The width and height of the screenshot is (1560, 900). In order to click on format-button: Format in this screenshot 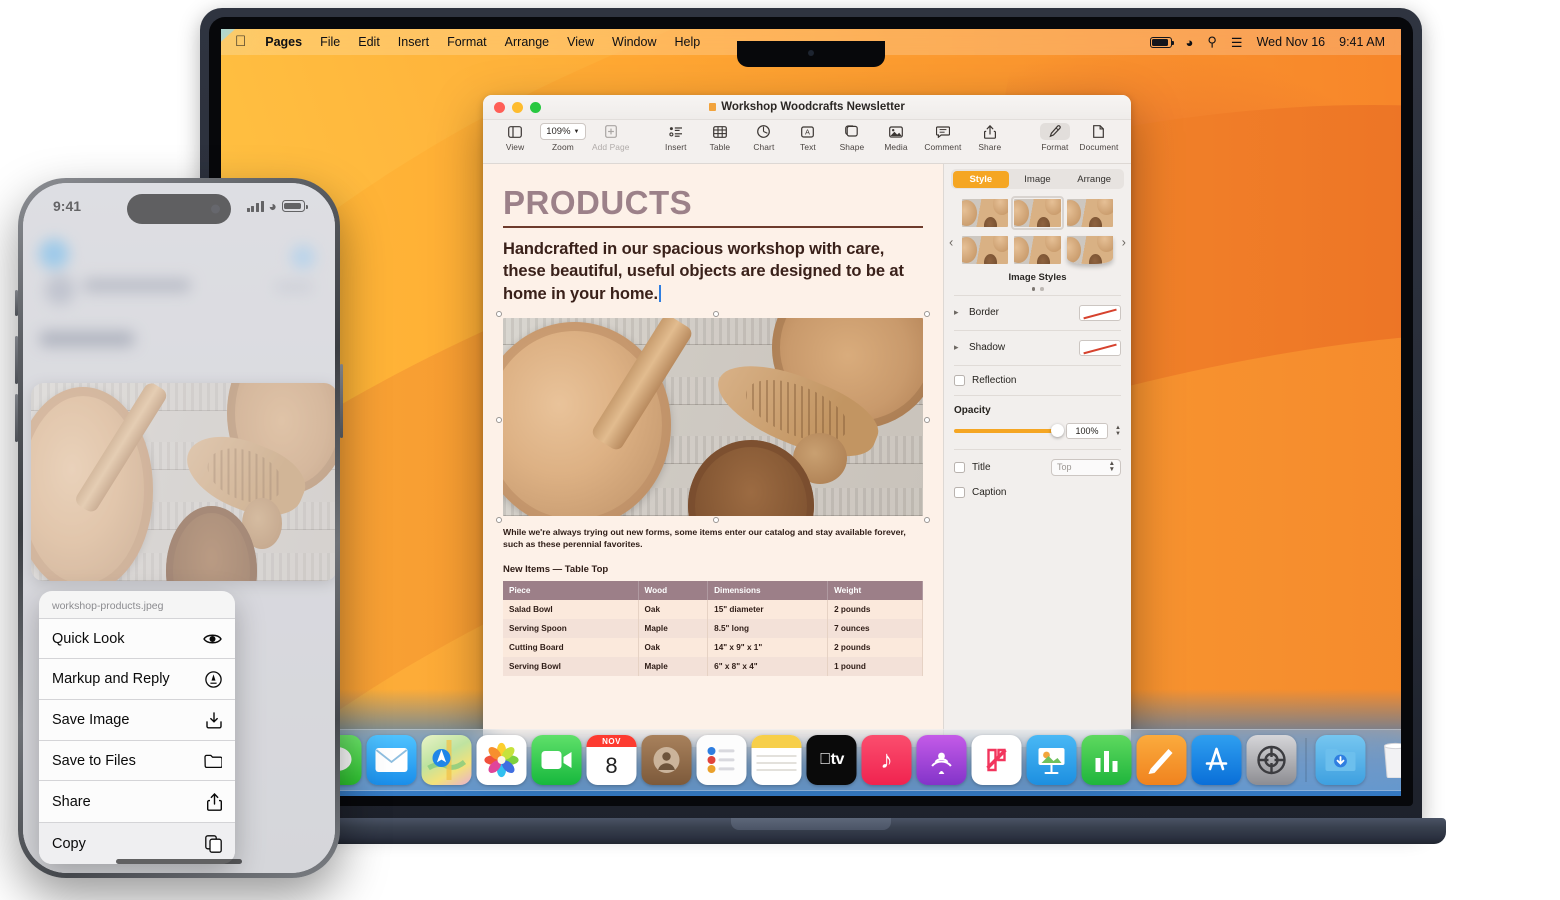, I will do `click(1055, 137)`.